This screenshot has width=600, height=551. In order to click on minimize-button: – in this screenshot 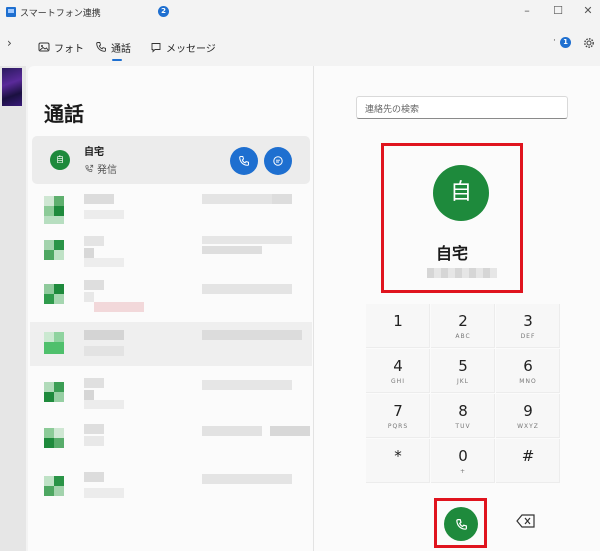, I will do `click(527, 10)`.